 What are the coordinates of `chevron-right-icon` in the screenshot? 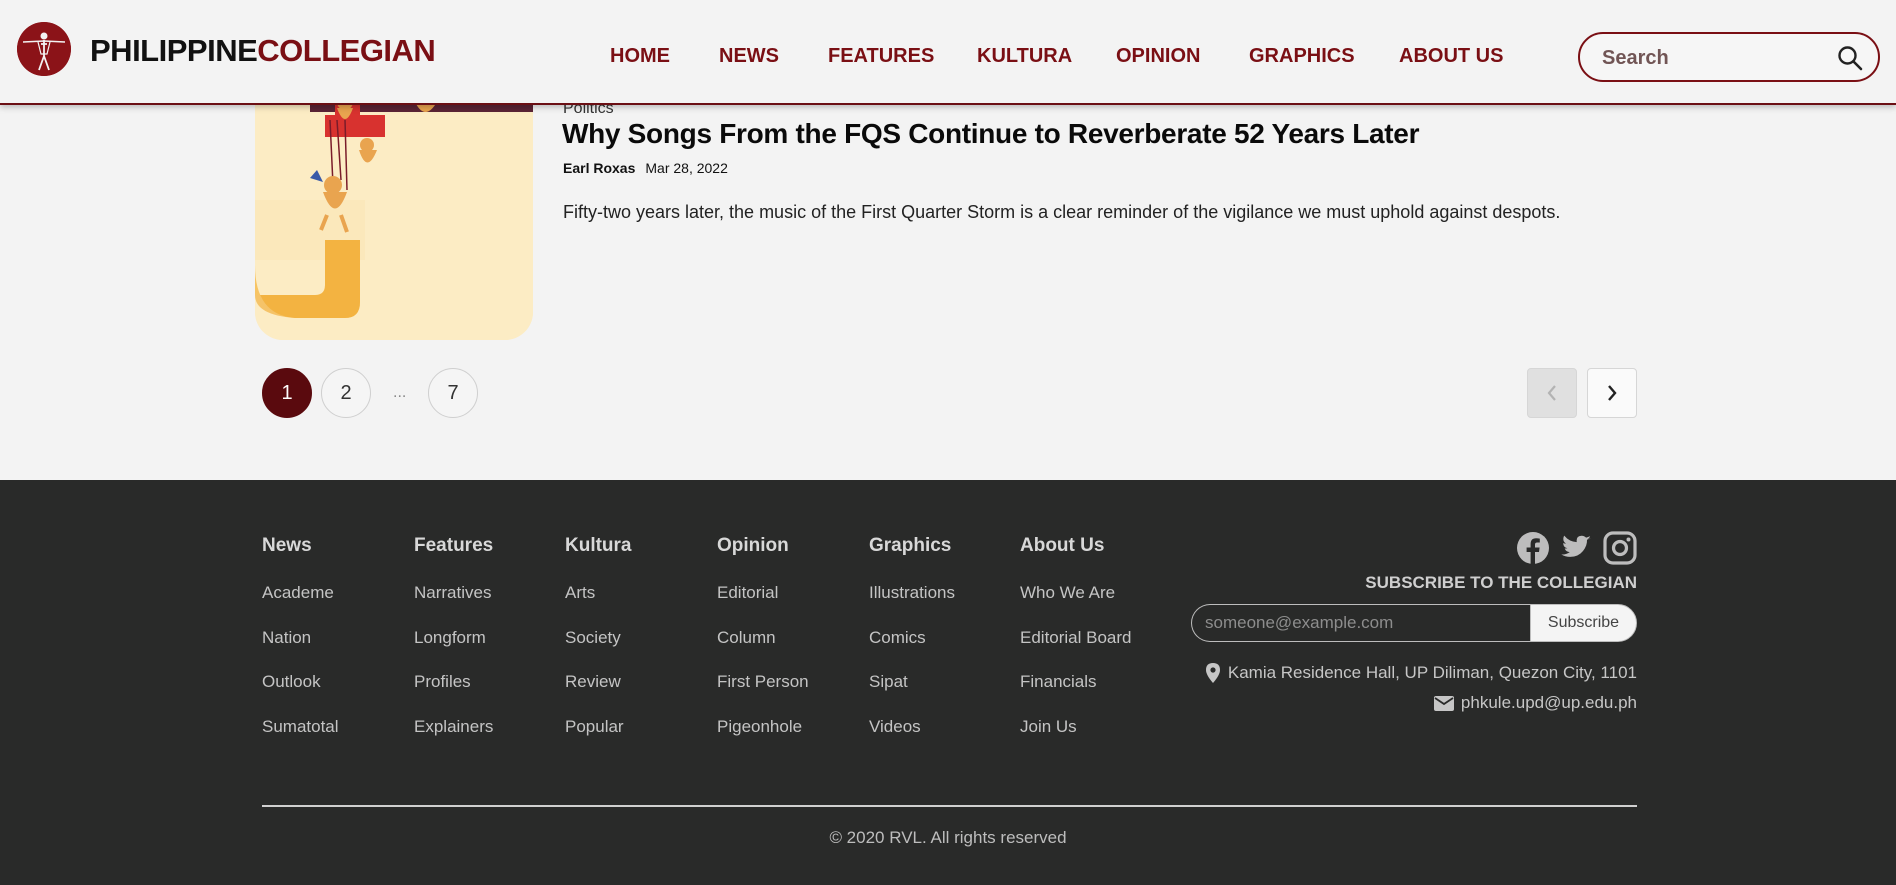 It's located at (1612, 393).